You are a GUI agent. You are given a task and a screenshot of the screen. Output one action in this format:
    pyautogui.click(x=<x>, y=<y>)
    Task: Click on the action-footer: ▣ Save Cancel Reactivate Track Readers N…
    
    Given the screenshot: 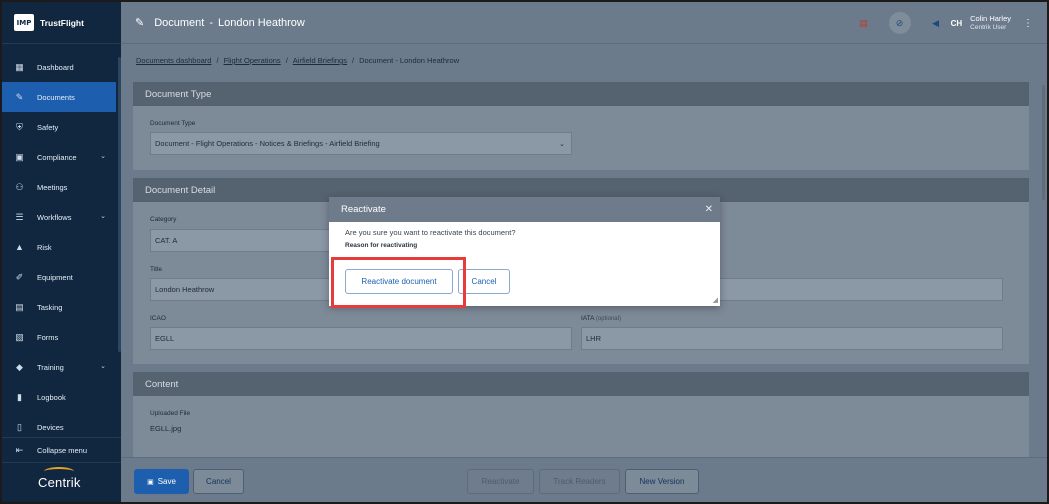 What is the action you would take?
    pyautogui.click(x=584, y=479)
    